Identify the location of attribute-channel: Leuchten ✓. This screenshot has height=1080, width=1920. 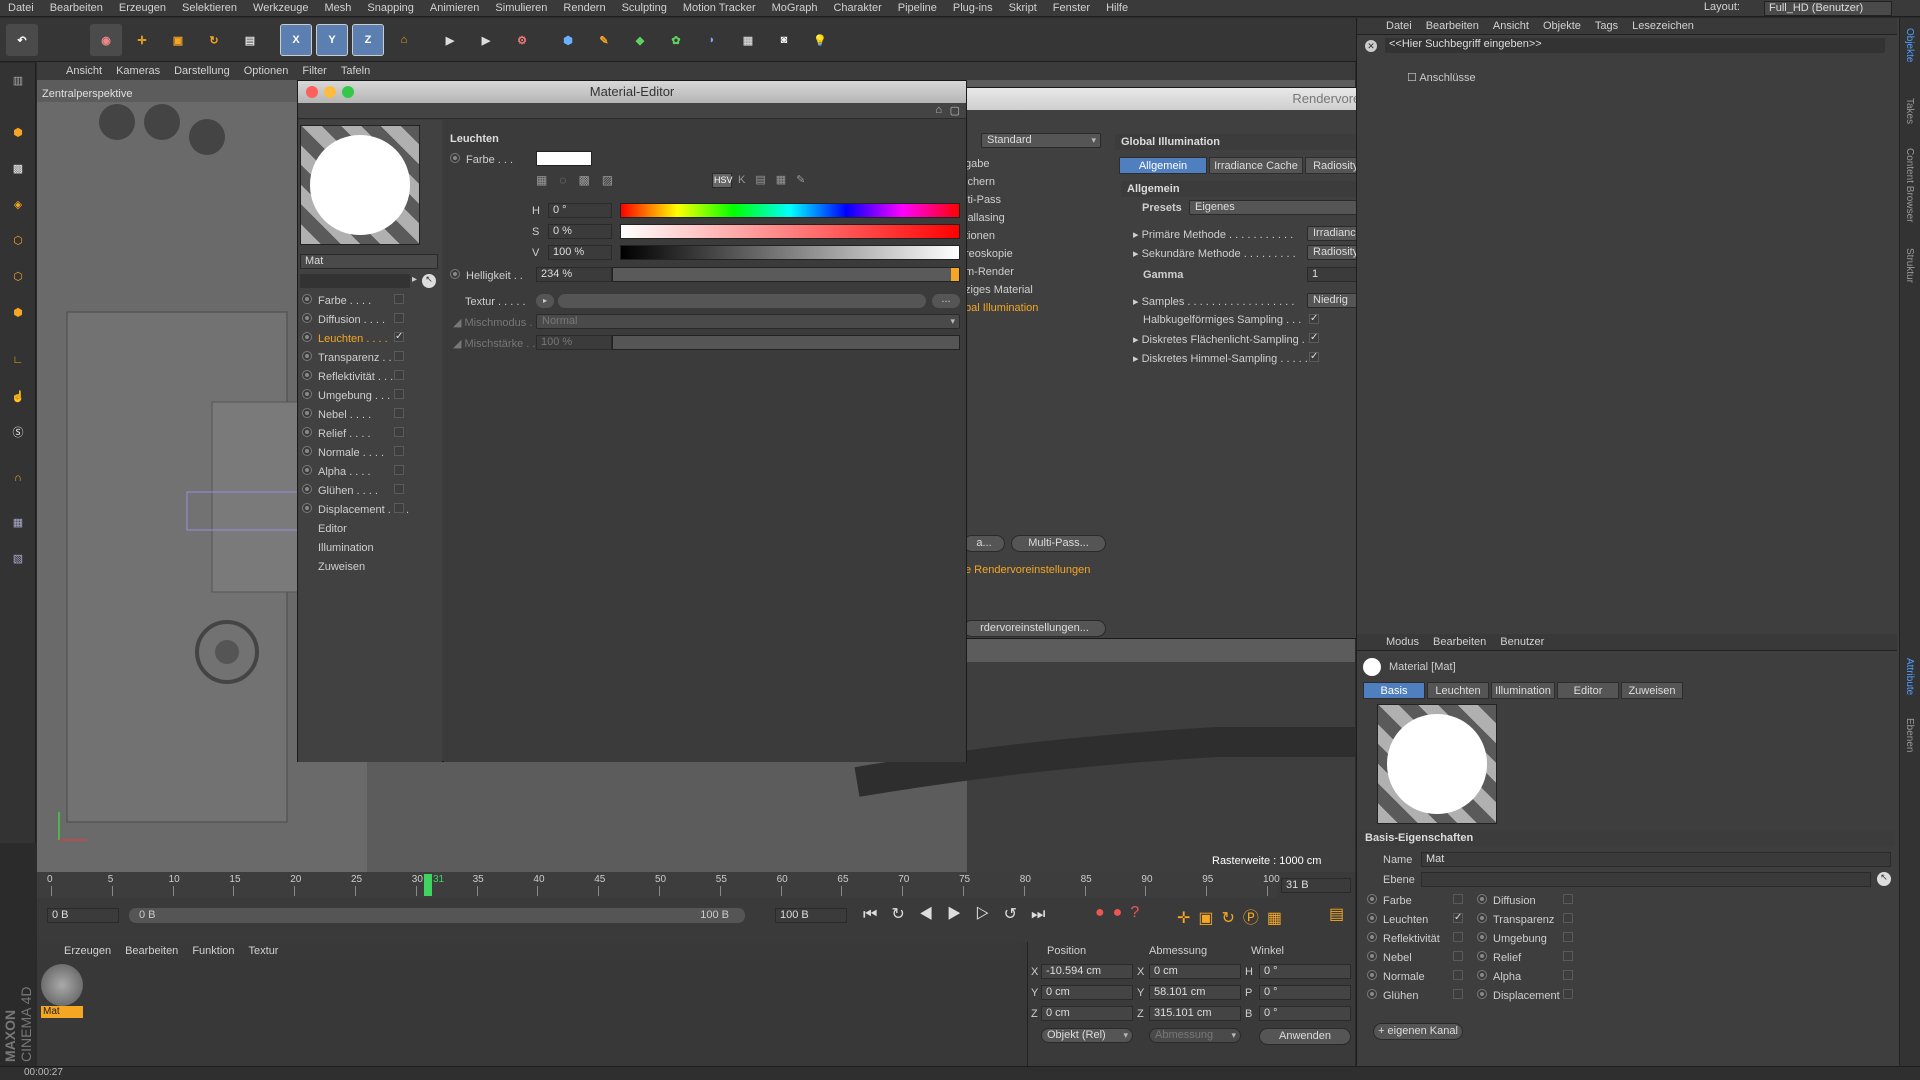
(1419, 919).